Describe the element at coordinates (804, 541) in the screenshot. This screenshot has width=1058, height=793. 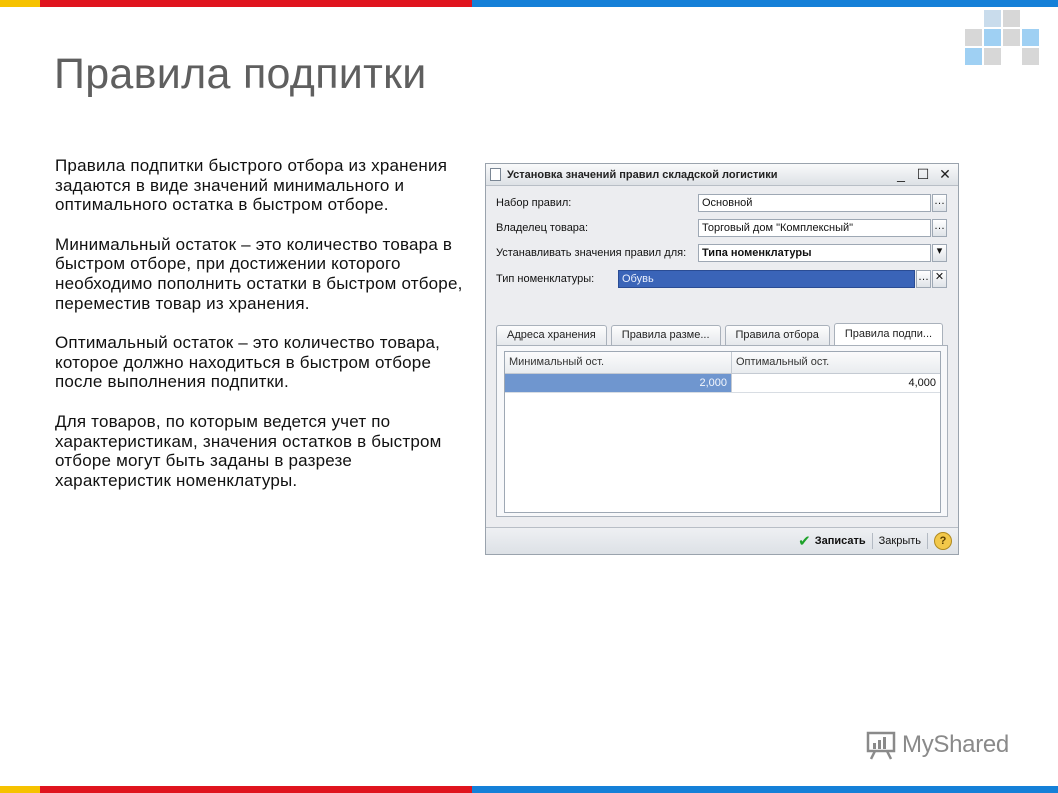
I see `checkmark-icon: ✔` at that location.